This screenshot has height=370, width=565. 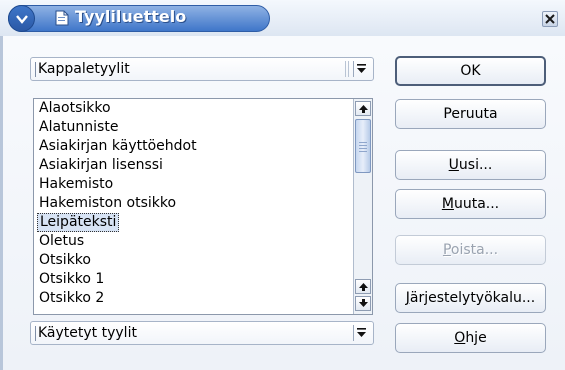 I want to click on list-item: Asiakirjan lisenssi, so click(x=101, y=165).